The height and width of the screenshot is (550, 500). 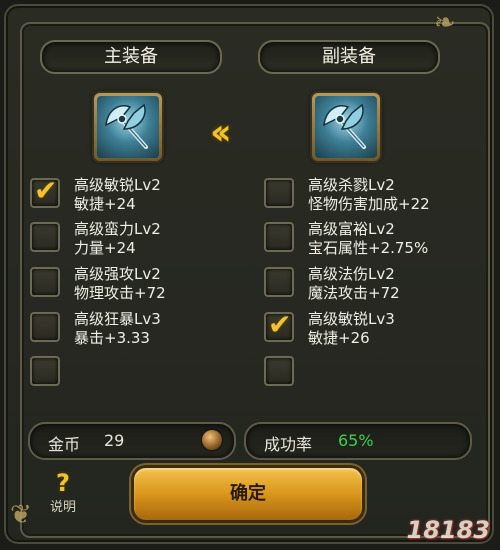 I want to click on gold-value: 29, so click(x=114, y=440).